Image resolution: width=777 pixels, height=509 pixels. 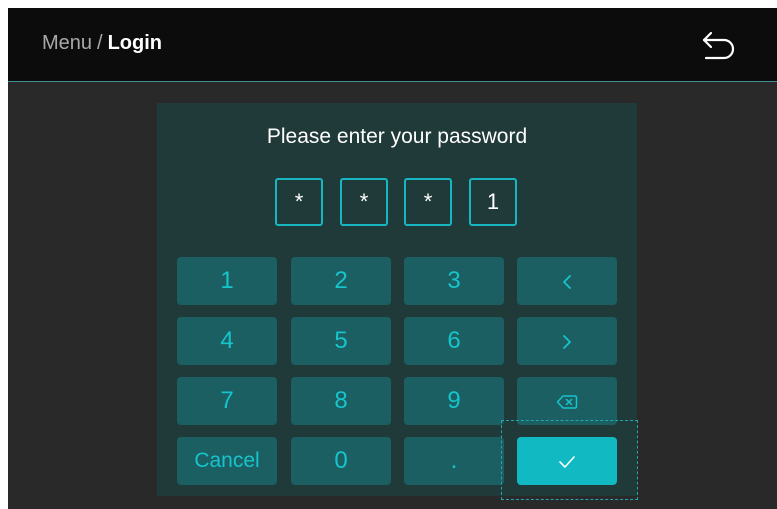 I want to click on chevron-right-icon, so click(x=567, y=341).